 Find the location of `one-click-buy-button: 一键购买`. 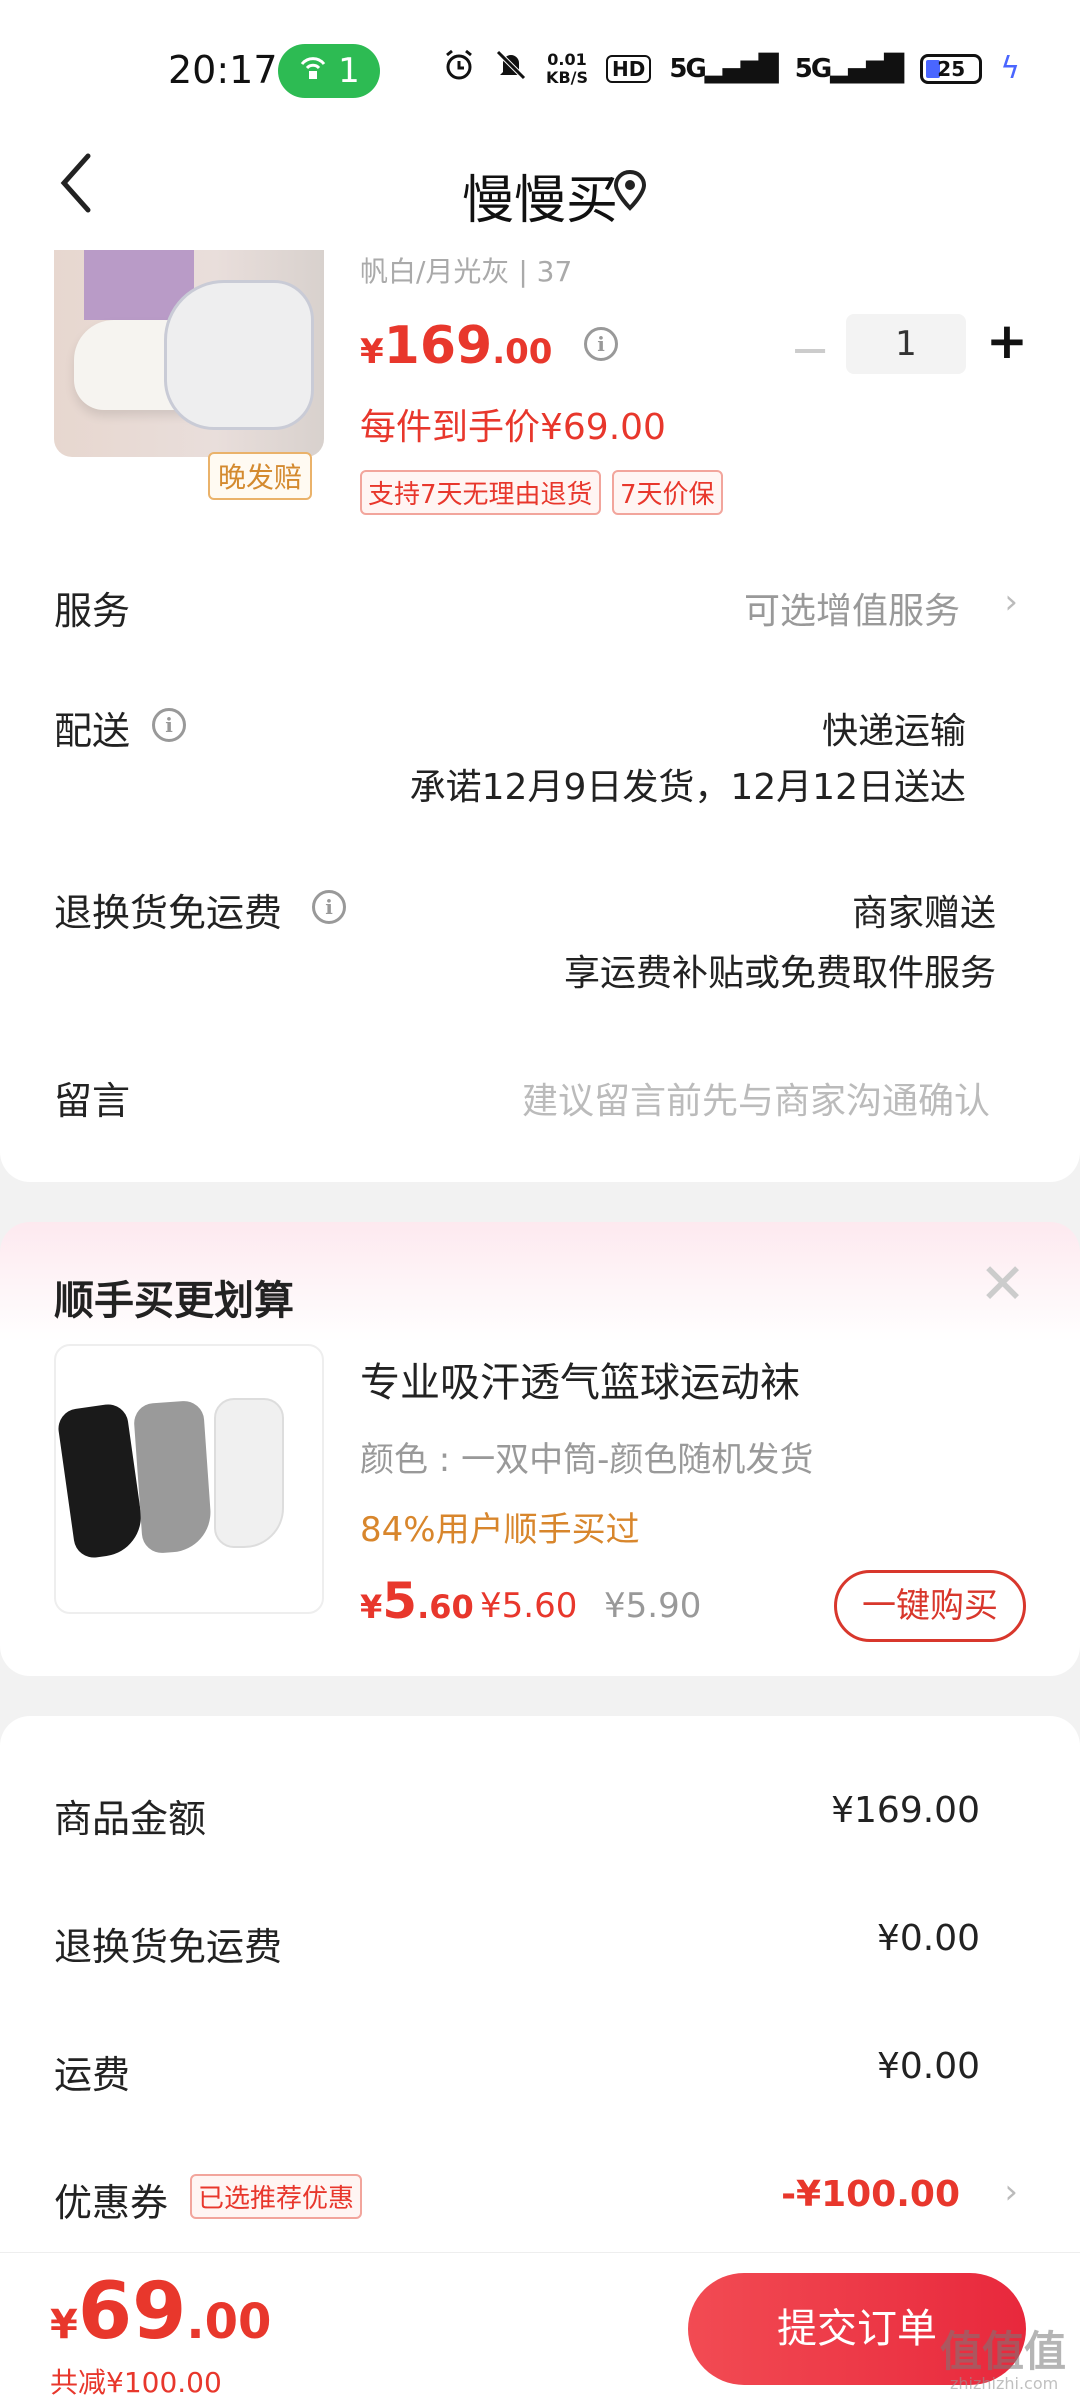

one-click-buy-button: 一键购买 is located at coordinates (930, 1606).